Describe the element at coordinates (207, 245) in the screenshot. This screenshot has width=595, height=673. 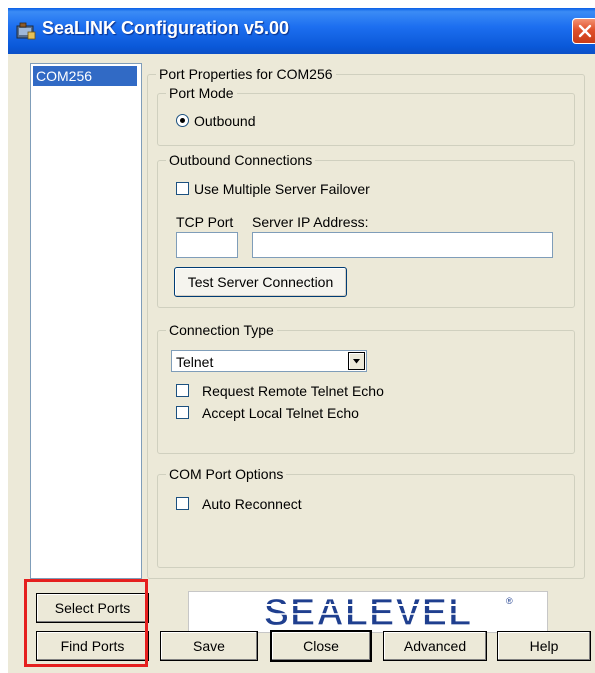
I see `tcp-port-input` at that location.